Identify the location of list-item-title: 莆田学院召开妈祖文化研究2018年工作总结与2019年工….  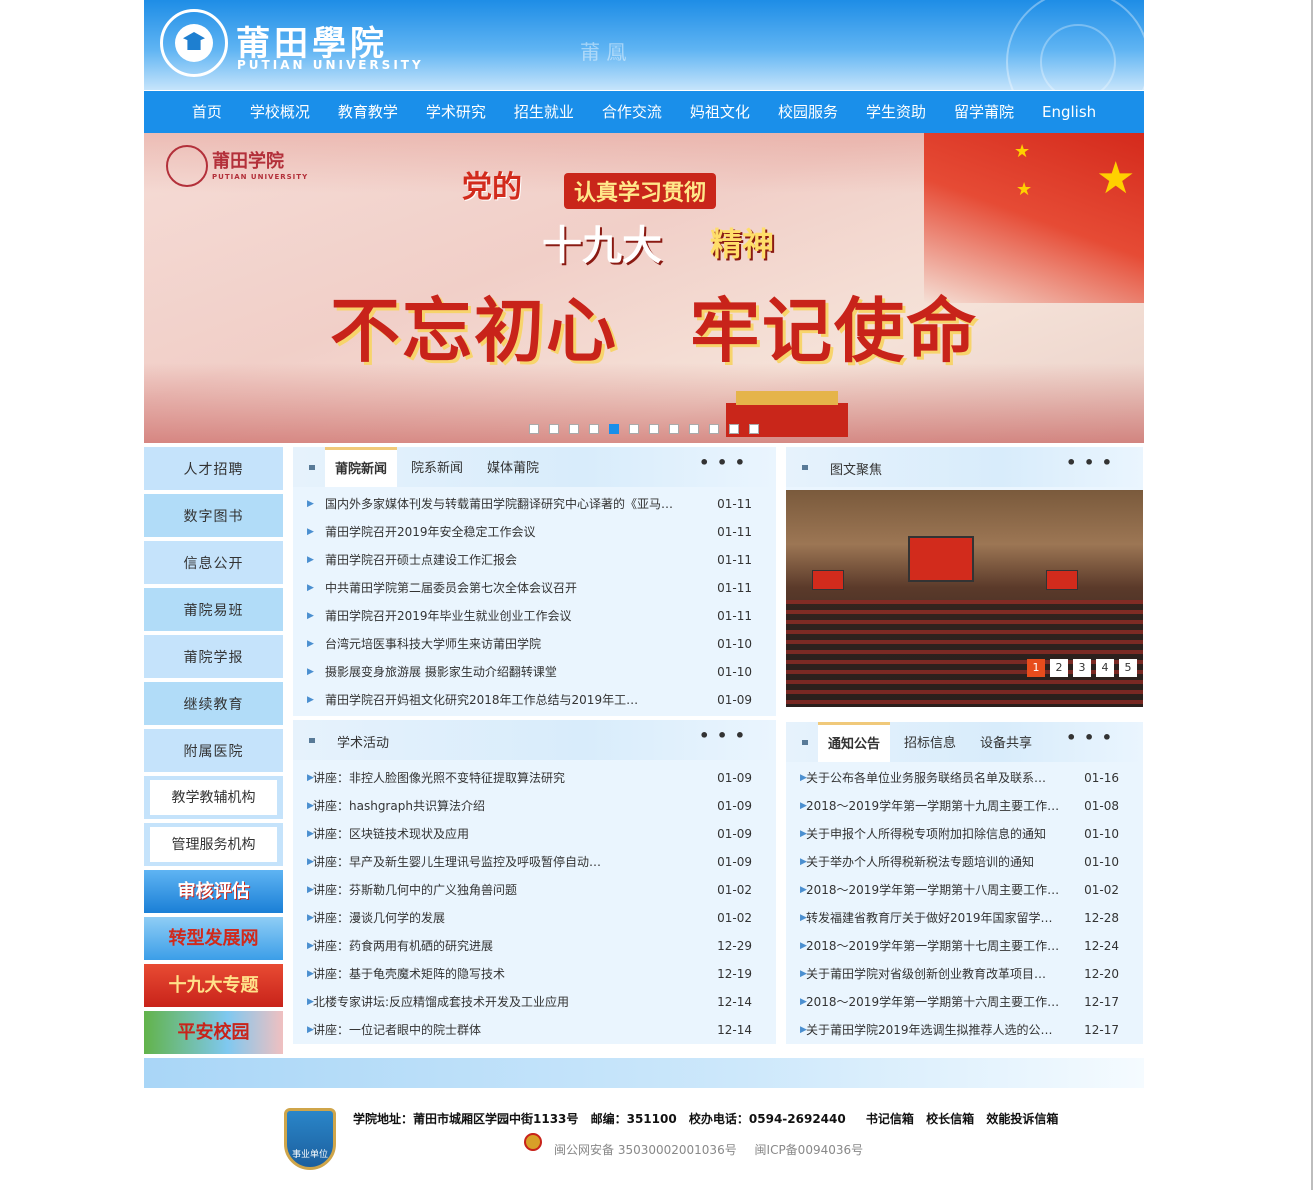
(505, 700).